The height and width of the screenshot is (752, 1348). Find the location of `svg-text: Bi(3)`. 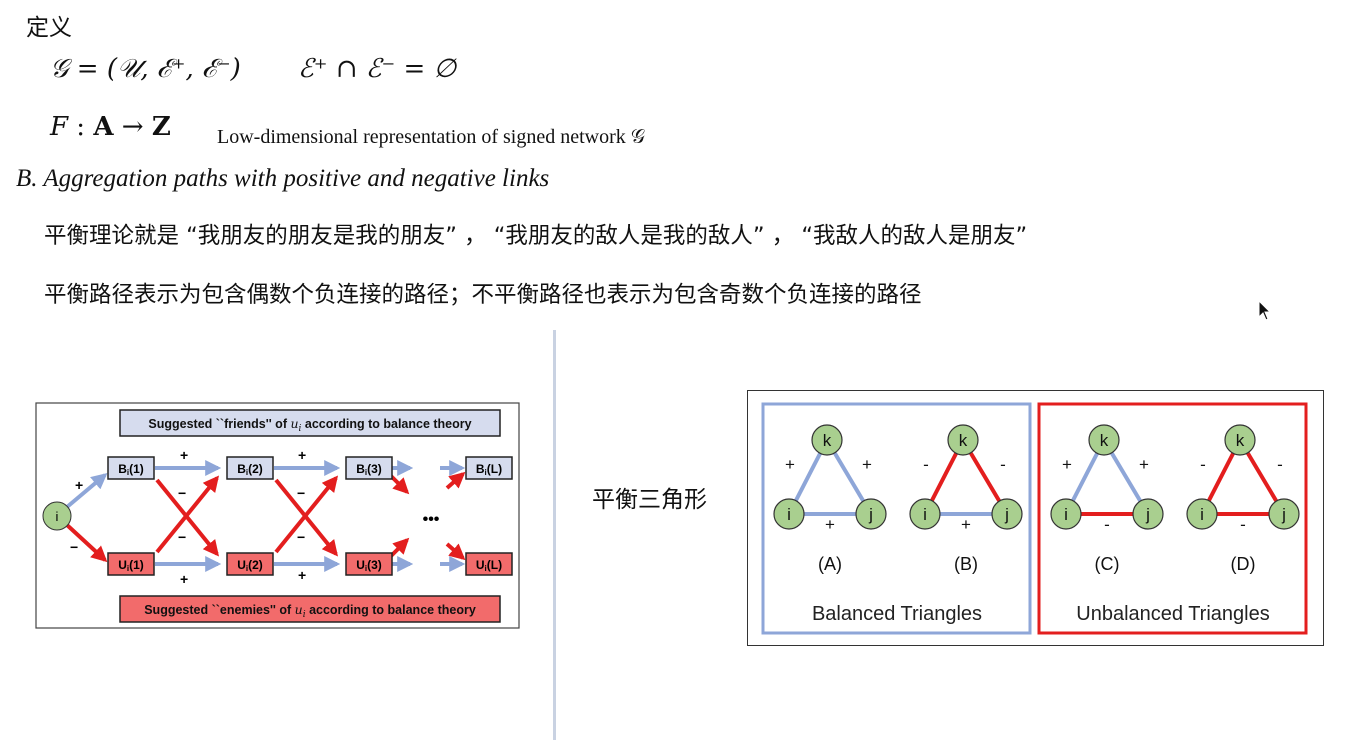

svg-text: Bi(3) is located at coordinates (369, 469).